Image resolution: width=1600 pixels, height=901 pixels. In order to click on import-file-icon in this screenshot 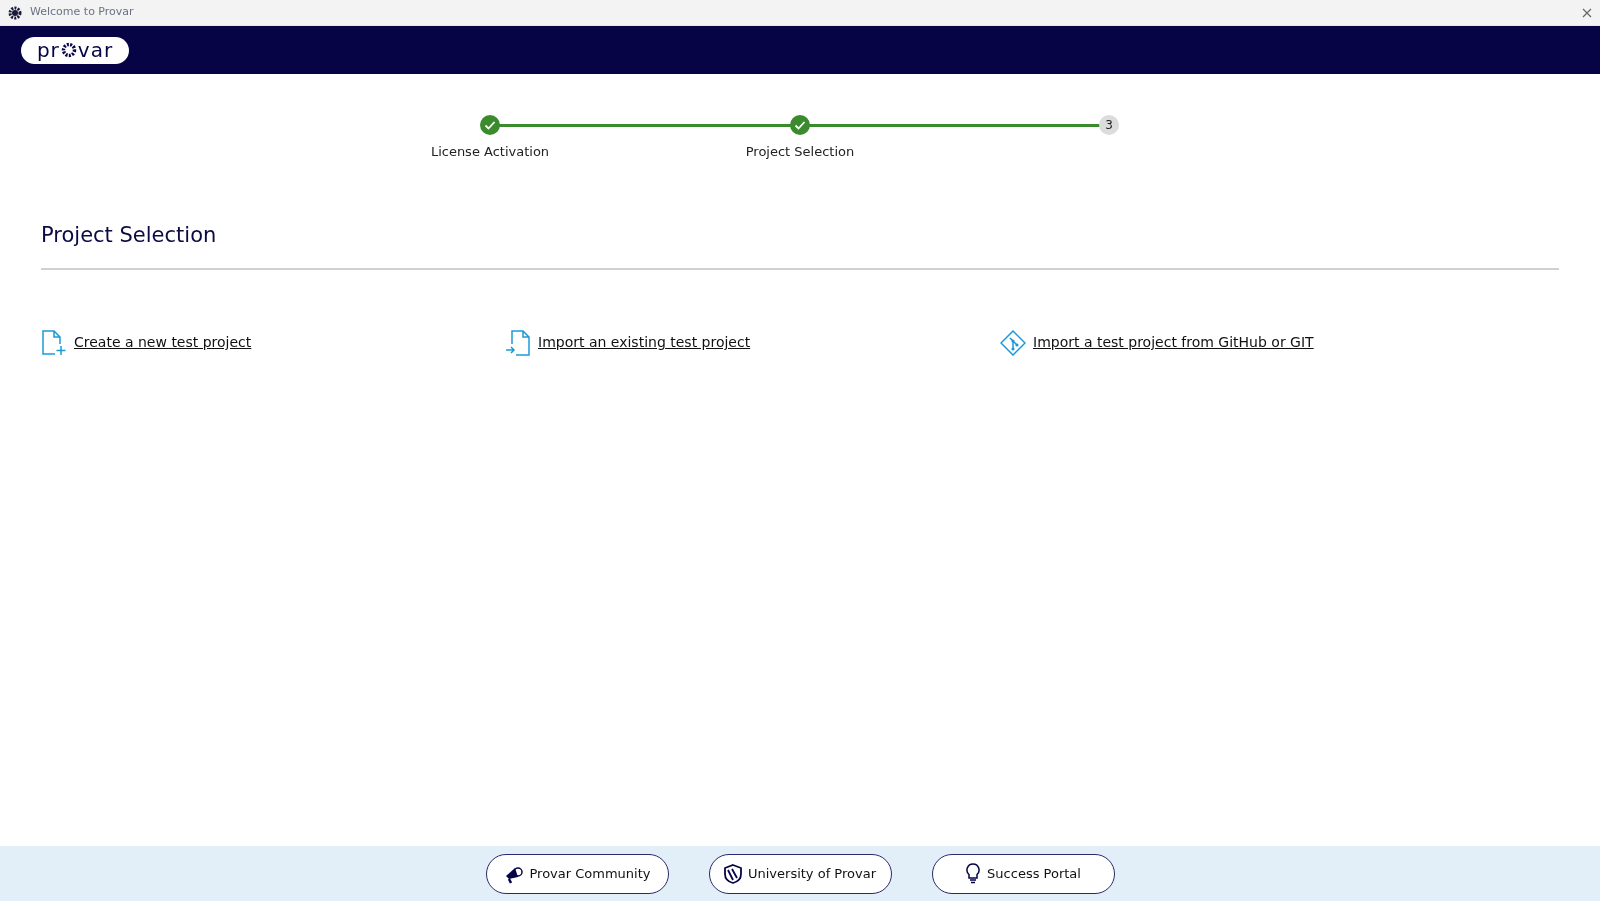, I will do `click(518, 342)`.